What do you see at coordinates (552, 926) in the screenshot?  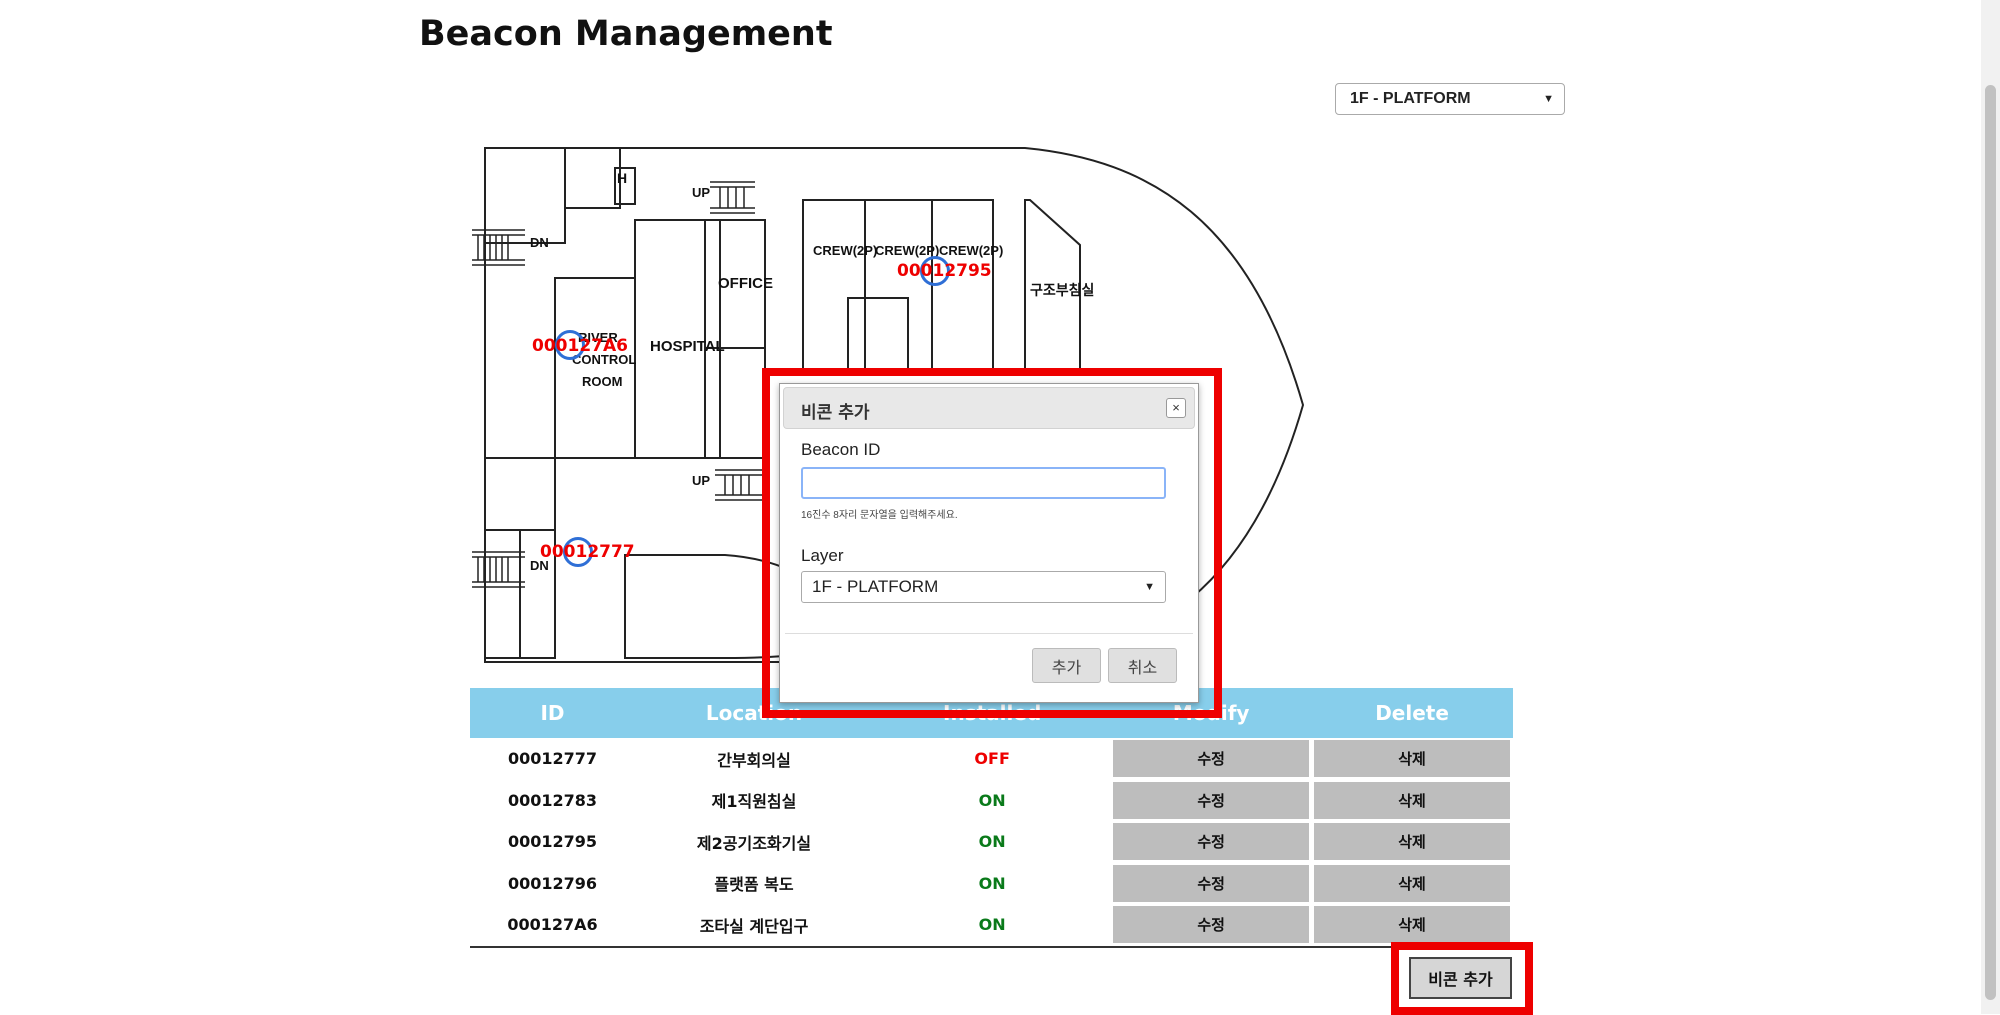 I see `cell-id: 000127A6` at bounding box center [552, 926].